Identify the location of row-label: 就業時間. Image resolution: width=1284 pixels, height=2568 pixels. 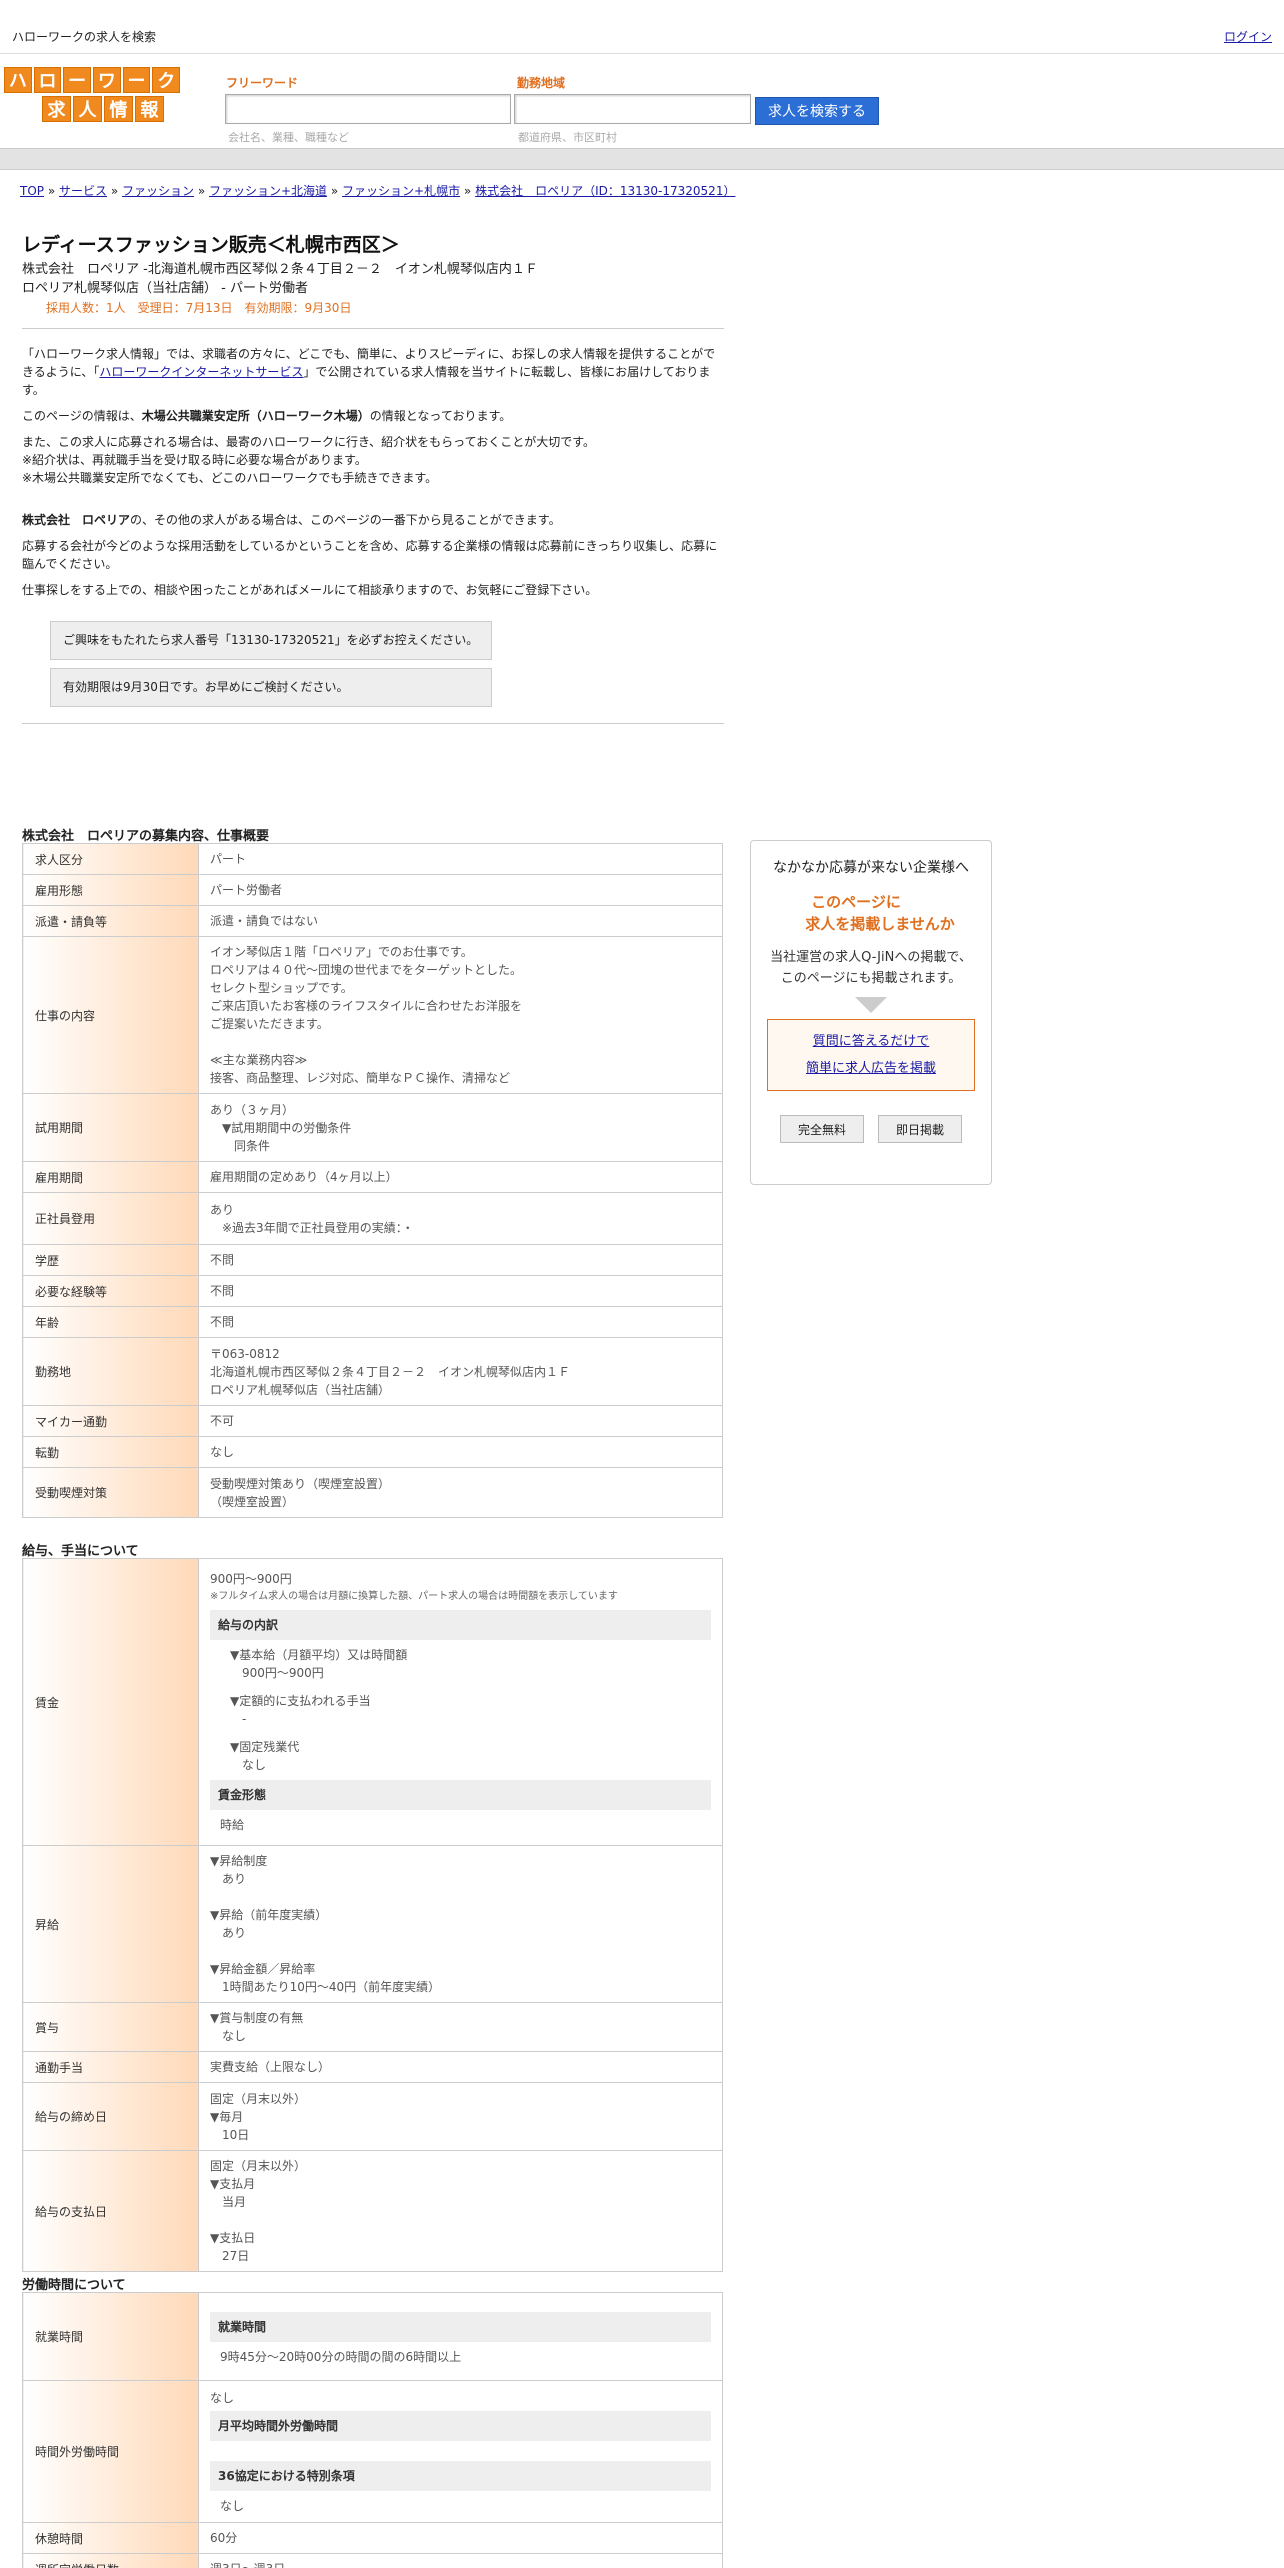
(110, 2336).